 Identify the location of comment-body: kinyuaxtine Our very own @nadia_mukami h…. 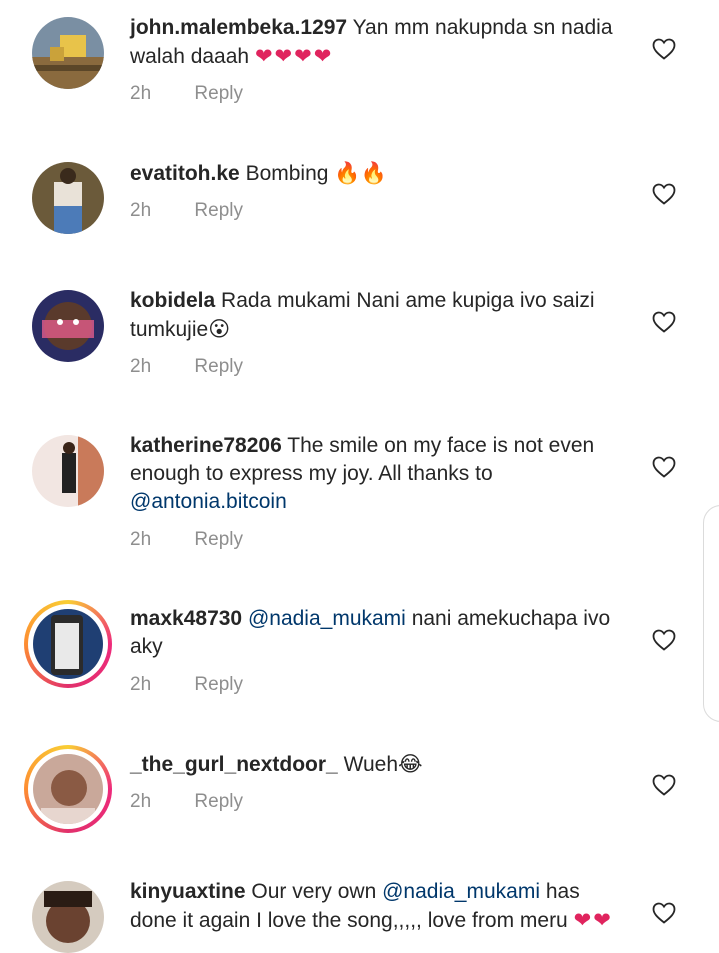
(380, 906).